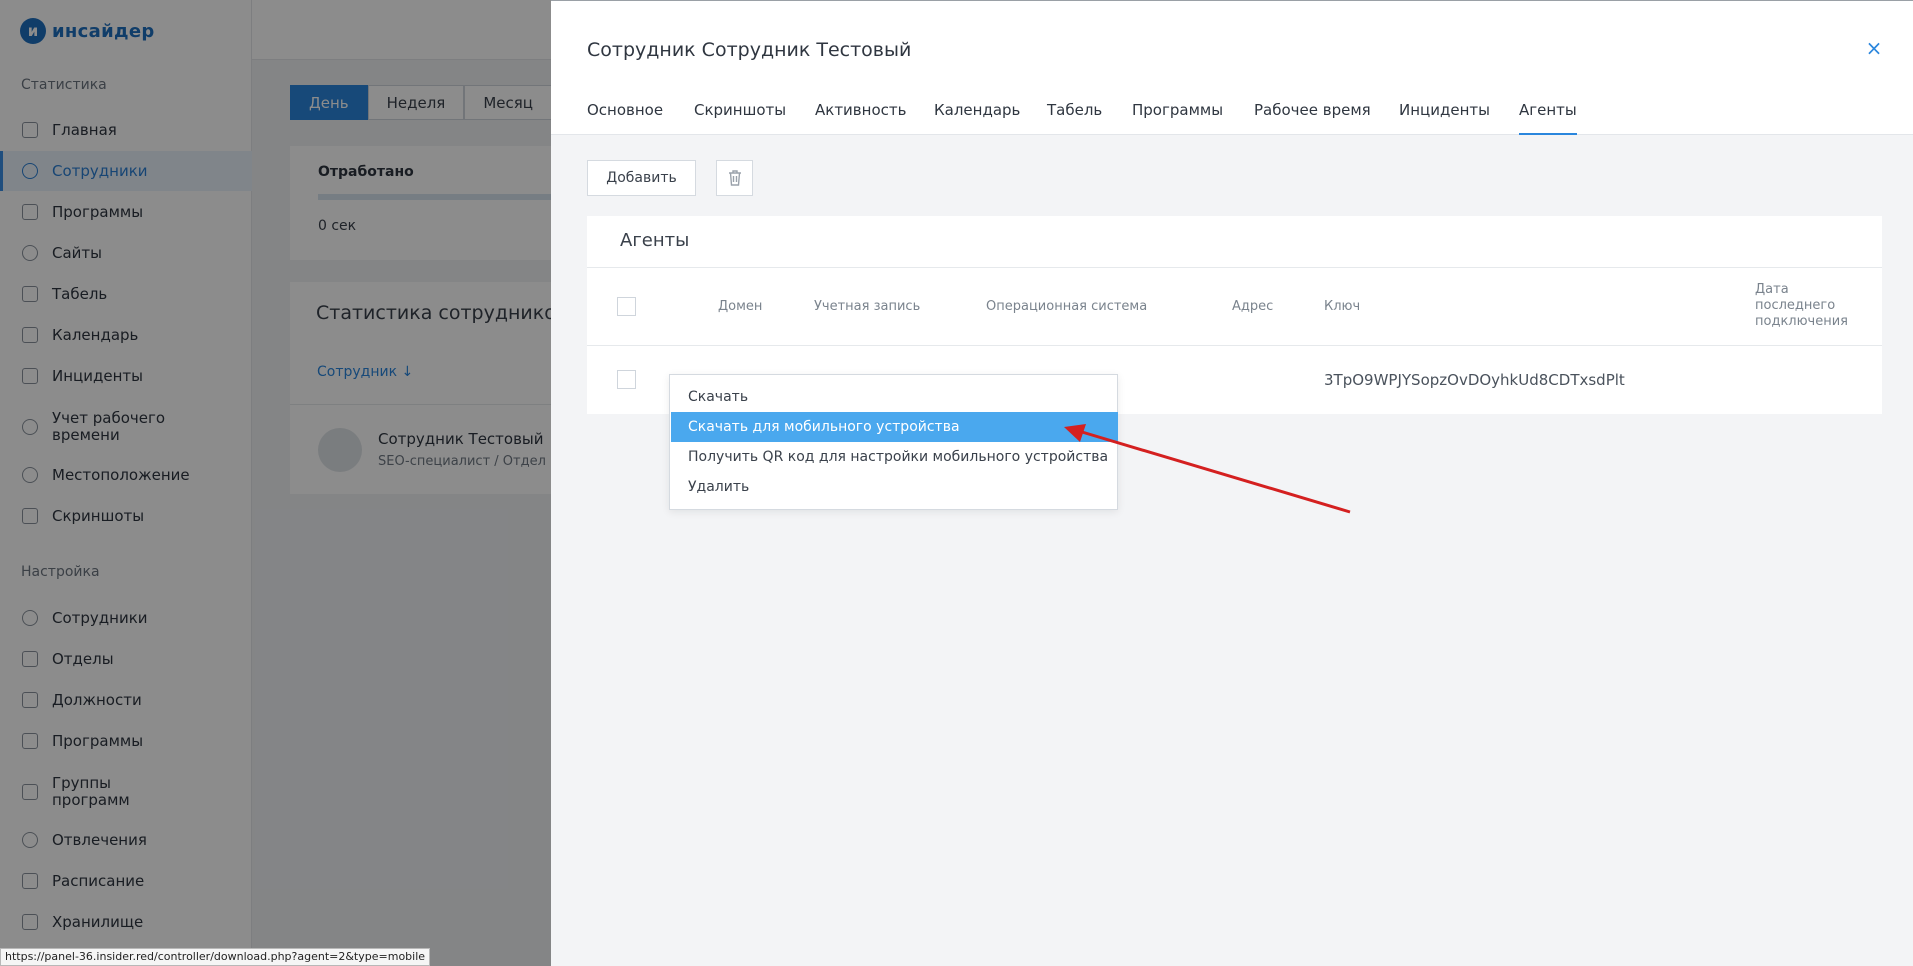 The width and height of the screenshot is (1913, 966). What do you see at coordinates (740, 118) in the screenshot?
I see `tab-screenshots: Скриншоты` at bounding box center [740, 118].